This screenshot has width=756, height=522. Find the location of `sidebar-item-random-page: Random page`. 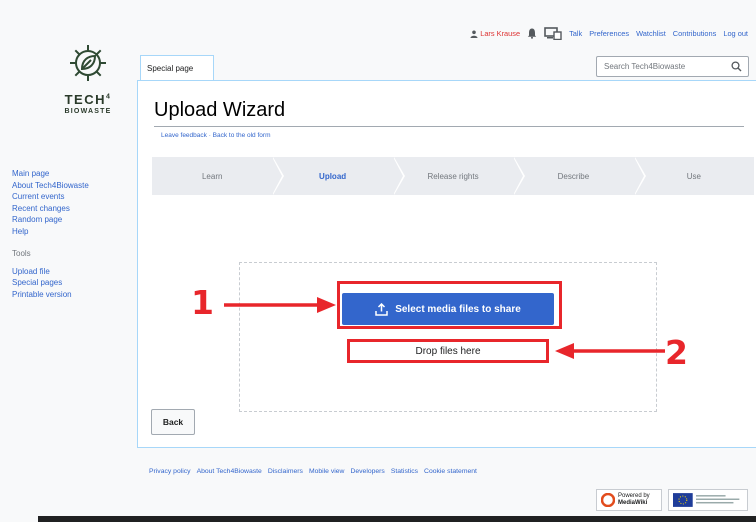

sidebar-item-random-page: Random page is located at coordinates (72, 220).